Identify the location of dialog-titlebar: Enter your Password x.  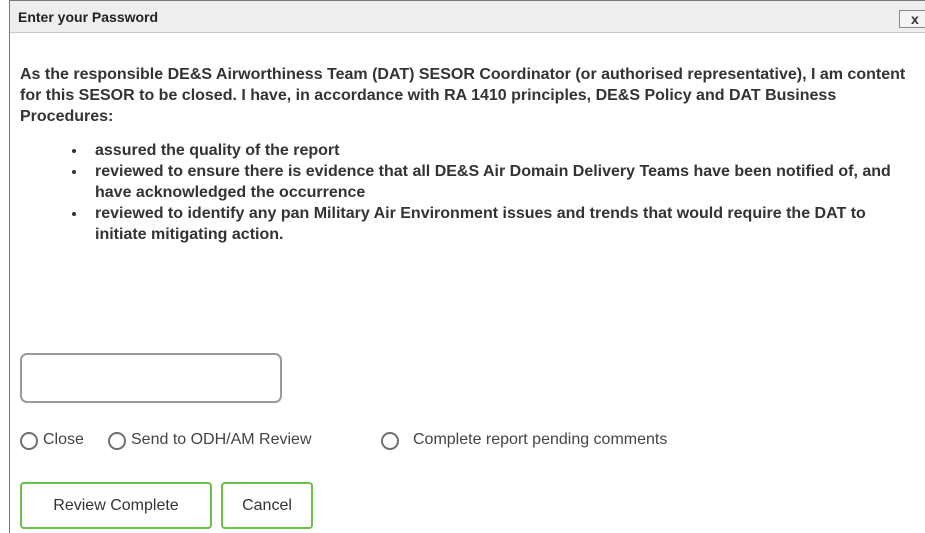
(467, 17).